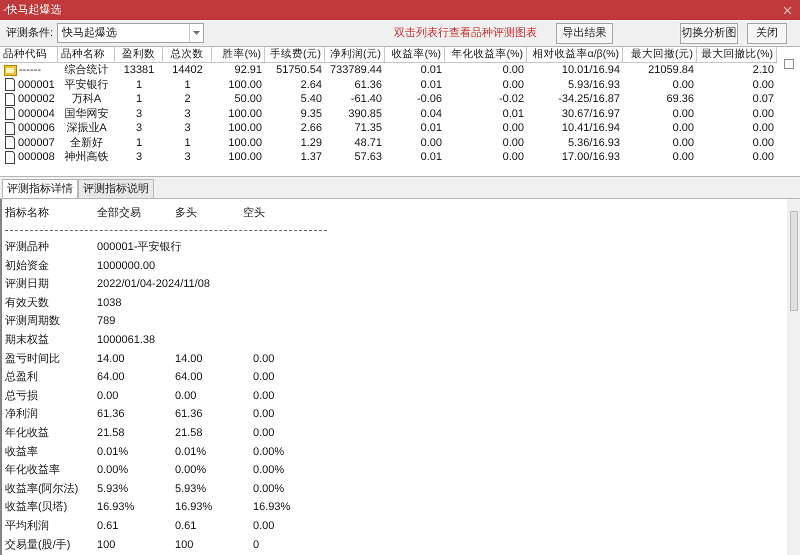 This screenshot has width=800, height=555. Describe the element at coordinates (36, 157) in the screenshot. I see `table-cell-text: 000008` at that location.